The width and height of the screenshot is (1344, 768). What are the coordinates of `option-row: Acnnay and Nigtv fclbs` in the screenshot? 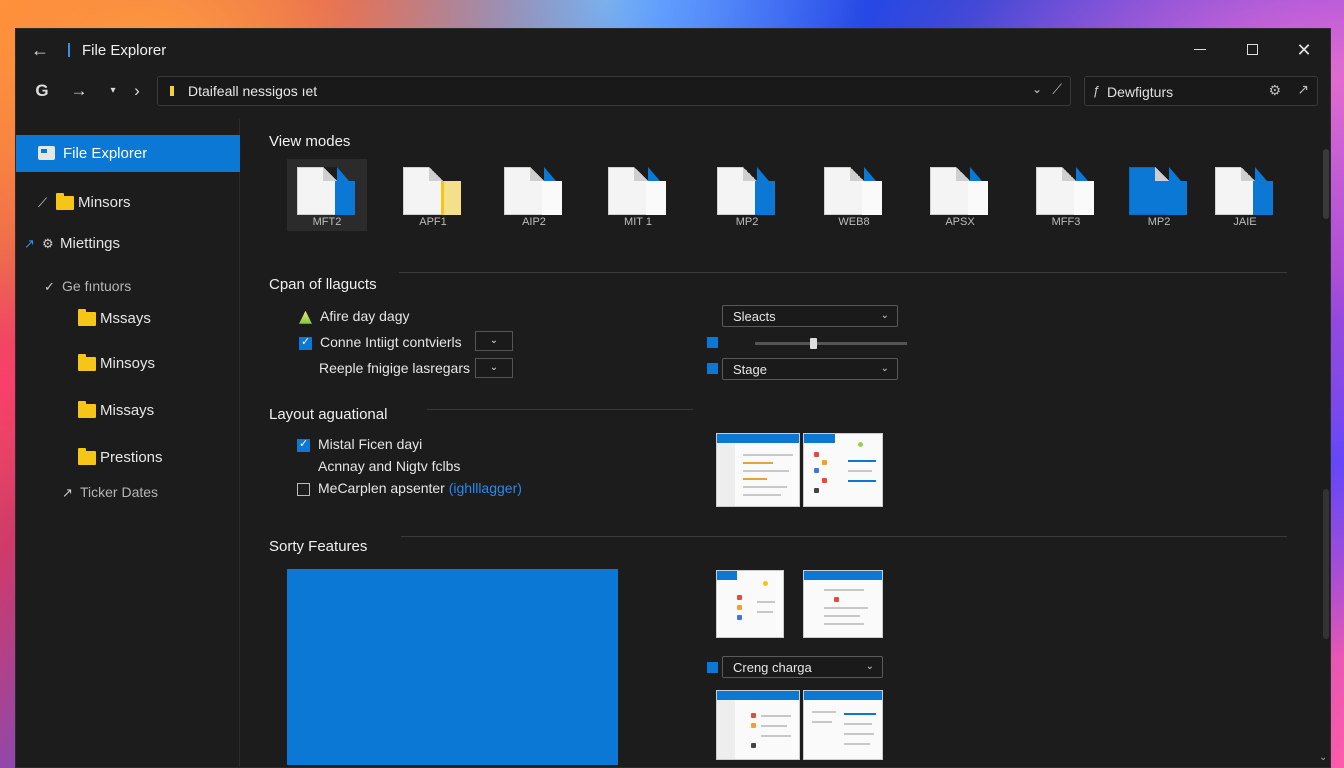 It's located at (389, 468).